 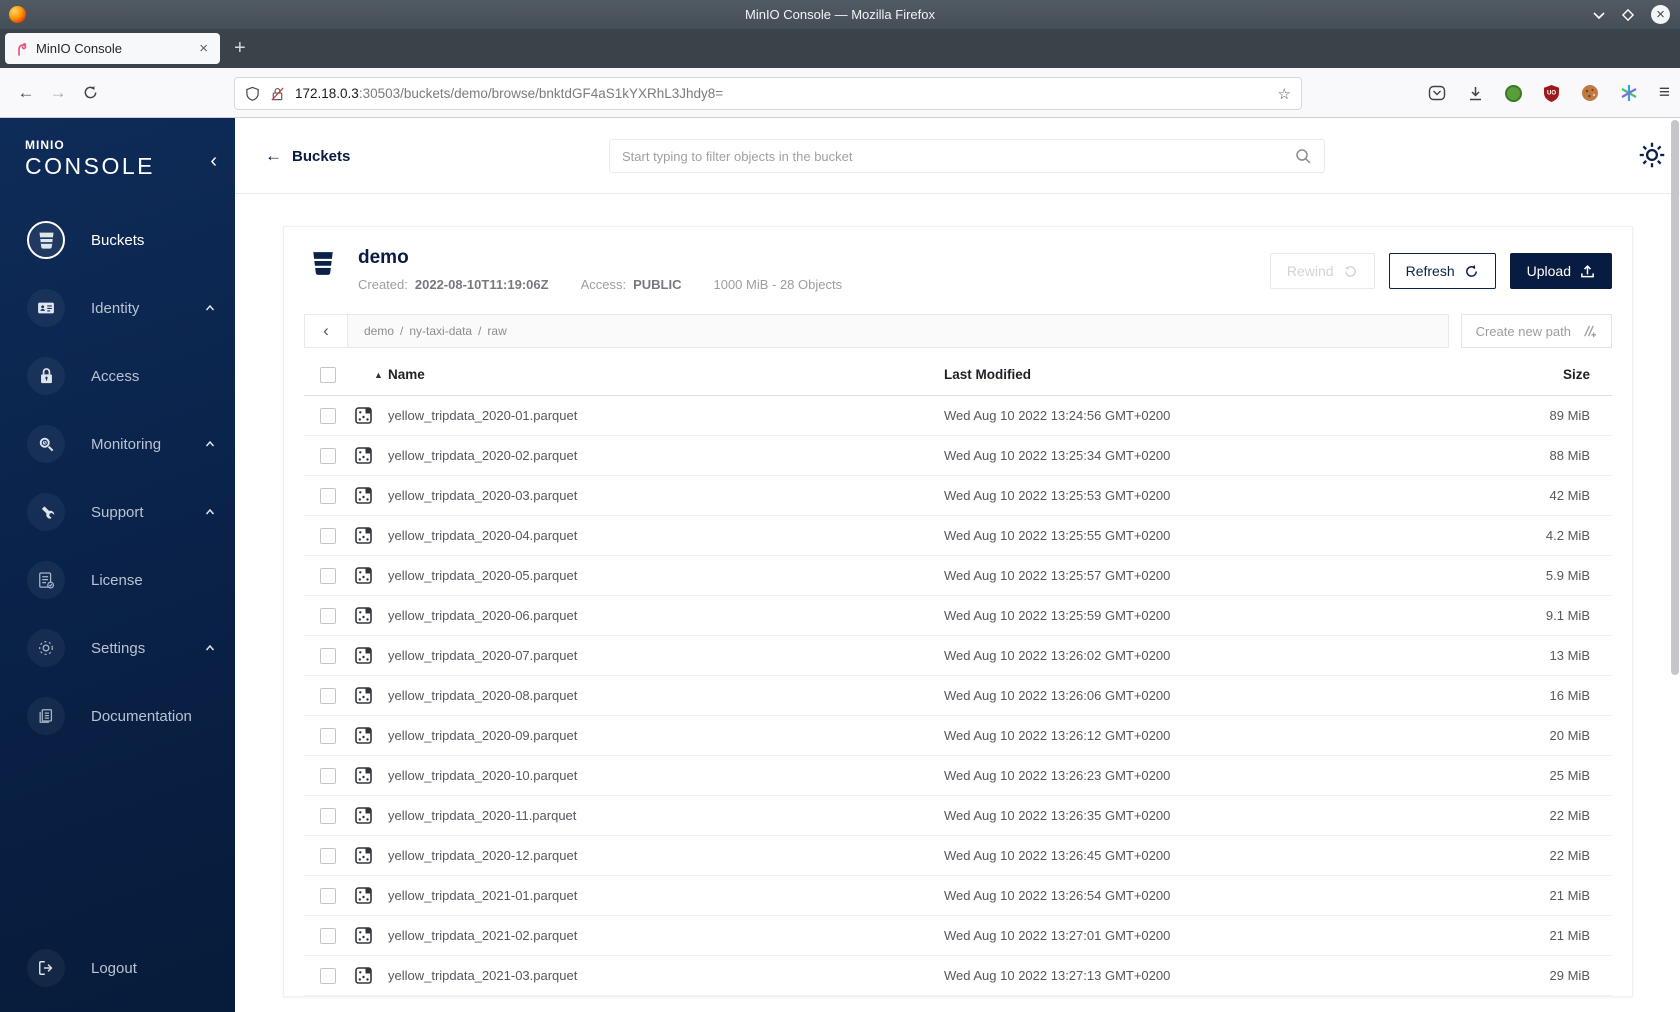 What do you see at coordinates (328, 374) in the screenshot?
I see `select-all-checkbox` at bounding box center [328, 374].